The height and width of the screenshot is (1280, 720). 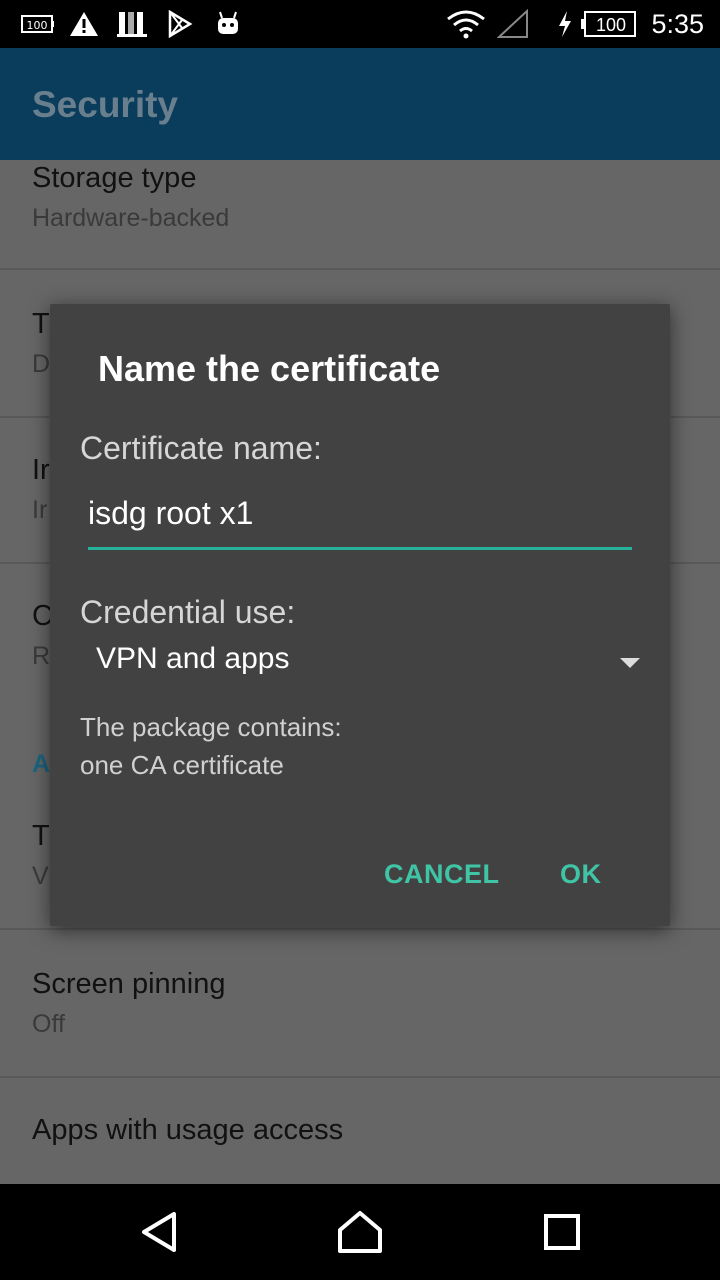 What do you see at coordinates (360, 520) in the screenshot?
I see `certificate-name-input` at bounding box center [360, 520].